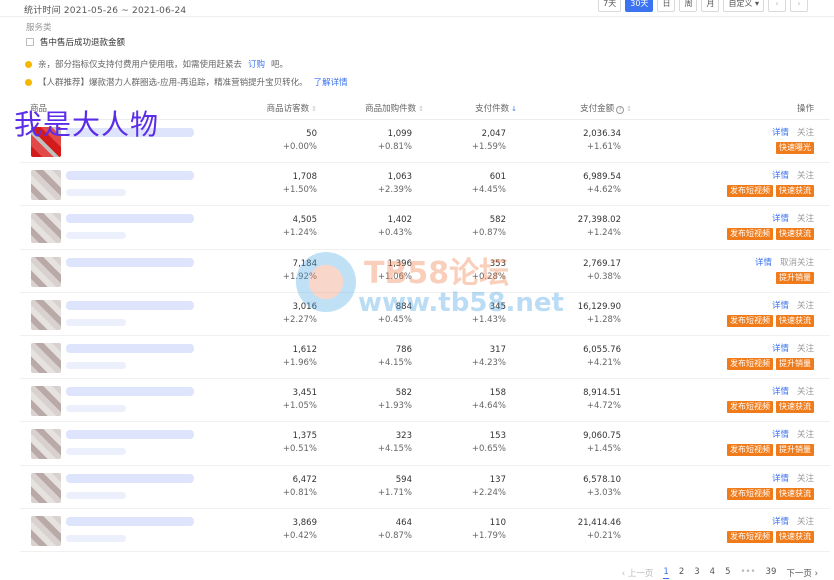  Describe the element at coordinates (488, 190) in the screenshot. I see `paid-change: +4.45%` at that location.